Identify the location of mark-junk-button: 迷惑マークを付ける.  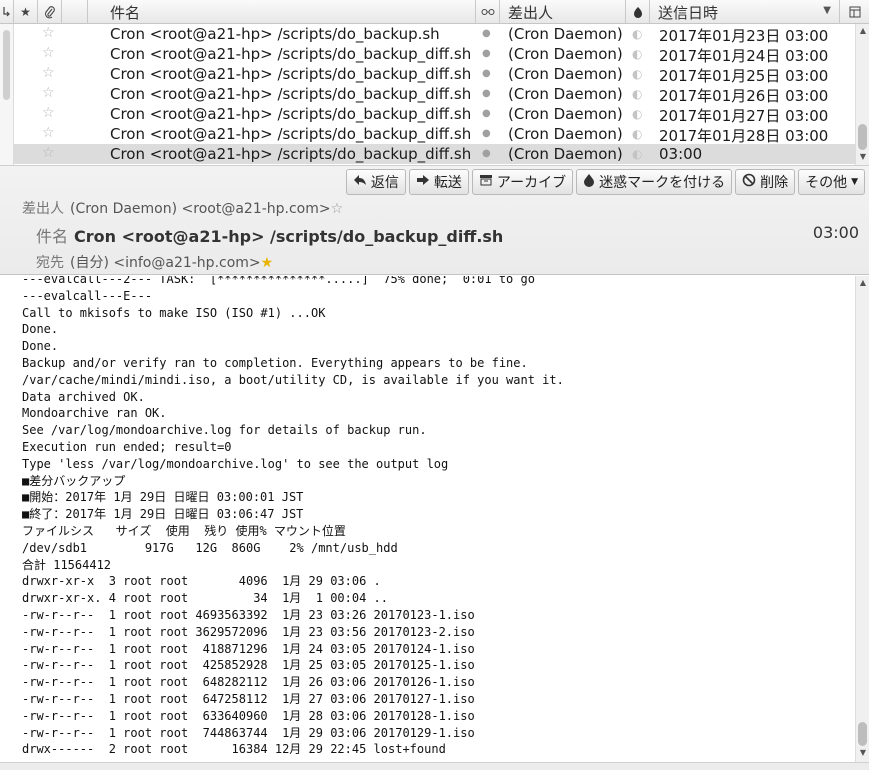
(654, 182).